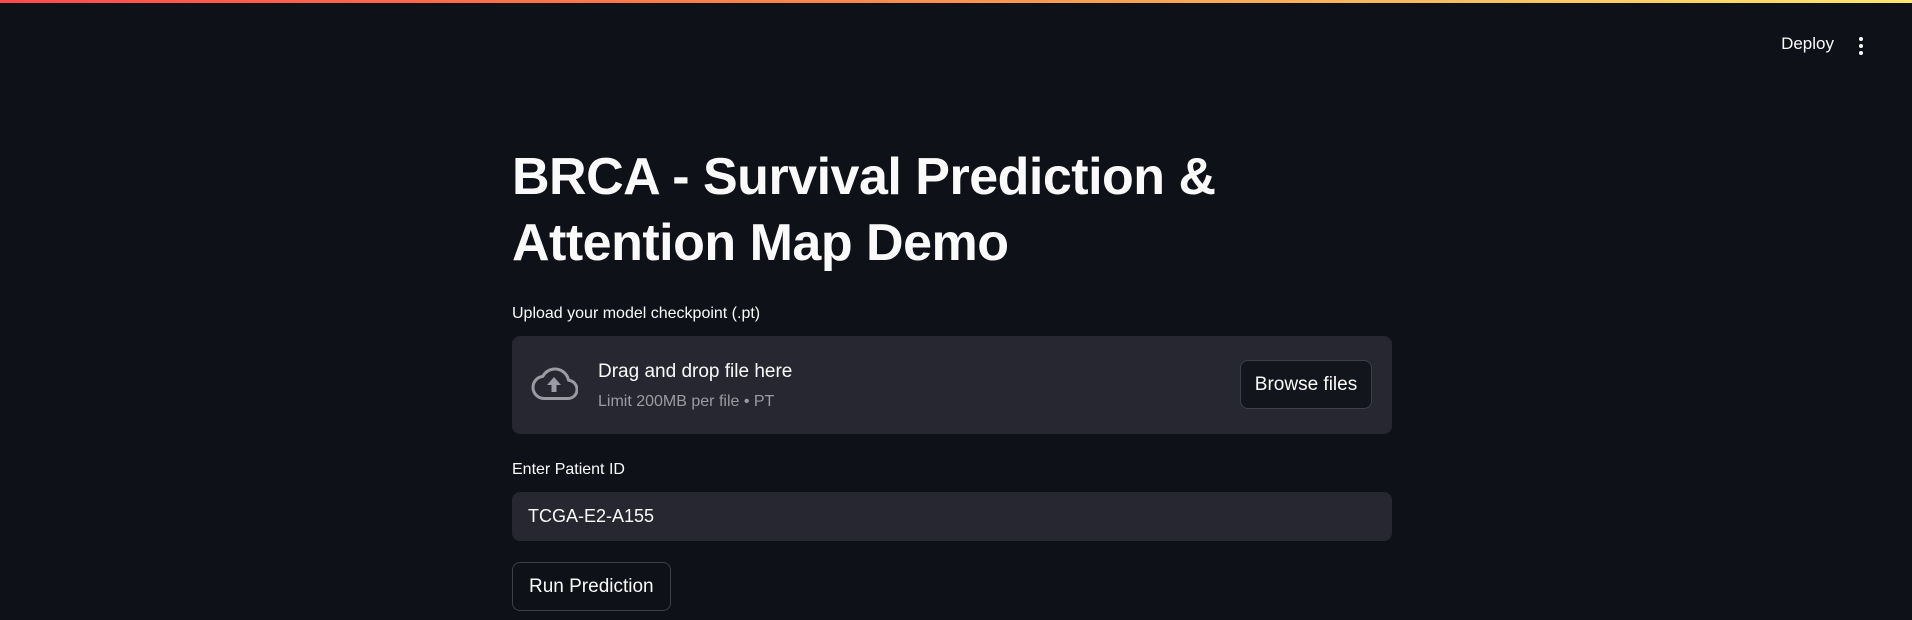 The image size is (1912, 620). Describe the element at coordinates (952, 516) in the screenshot. I see `patient-id-input` at that location.